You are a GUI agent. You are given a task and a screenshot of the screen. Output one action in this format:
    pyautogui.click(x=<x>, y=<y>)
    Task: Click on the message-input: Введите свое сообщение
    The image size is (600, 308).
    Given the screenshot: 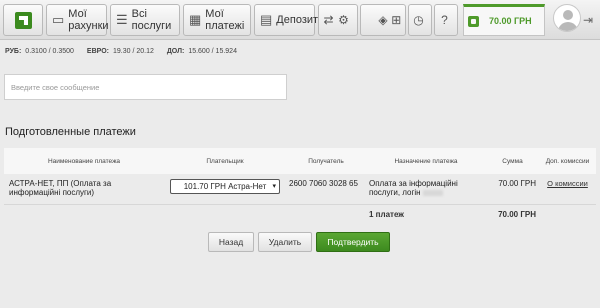 What is the action you would take?
    pyautogui.click(x=145, y=87)
    